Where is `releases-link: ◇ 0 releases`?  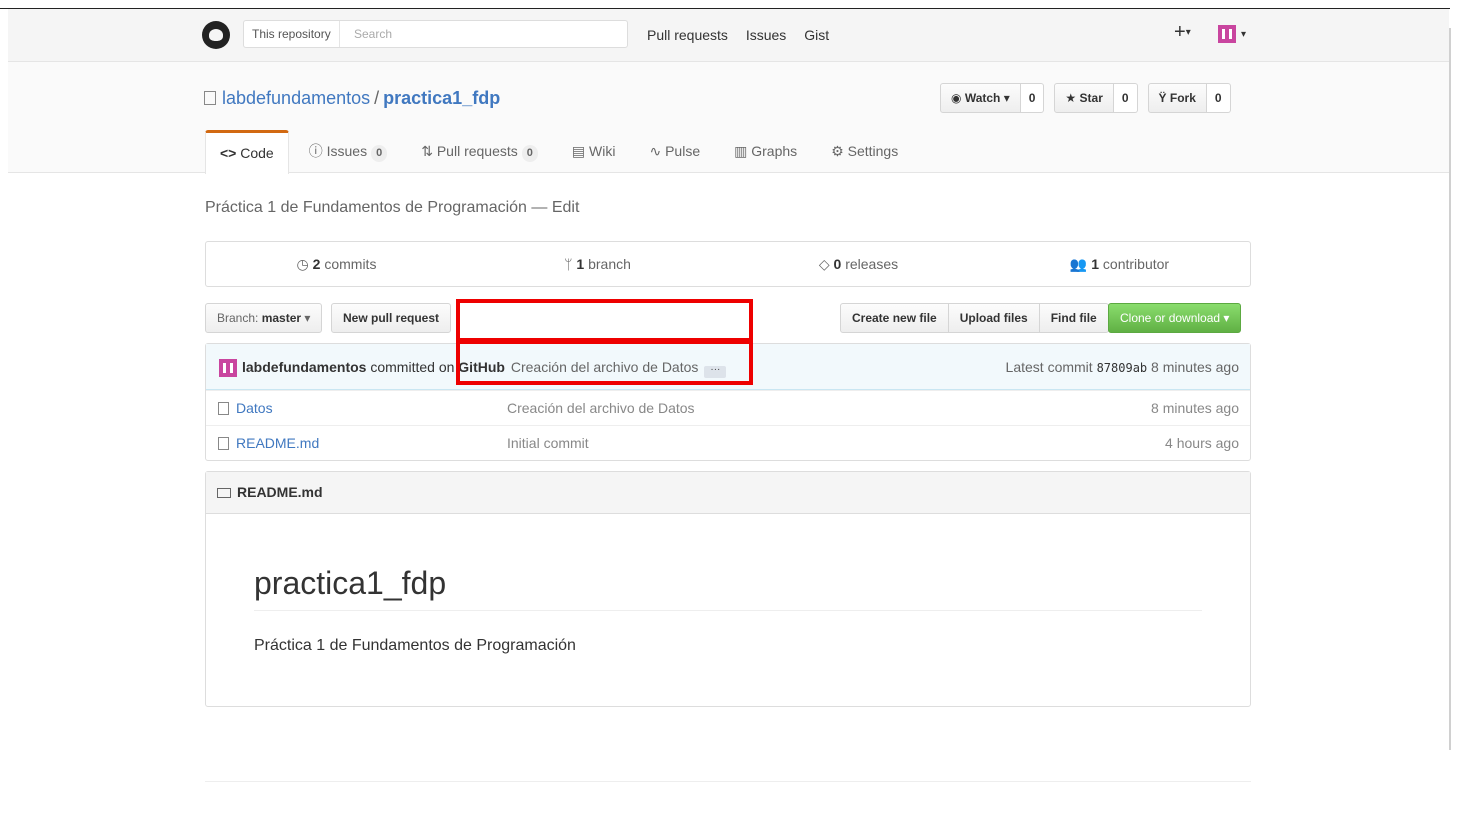 releases-link: ◇ 0 releases is located at coordinates (858, 264).